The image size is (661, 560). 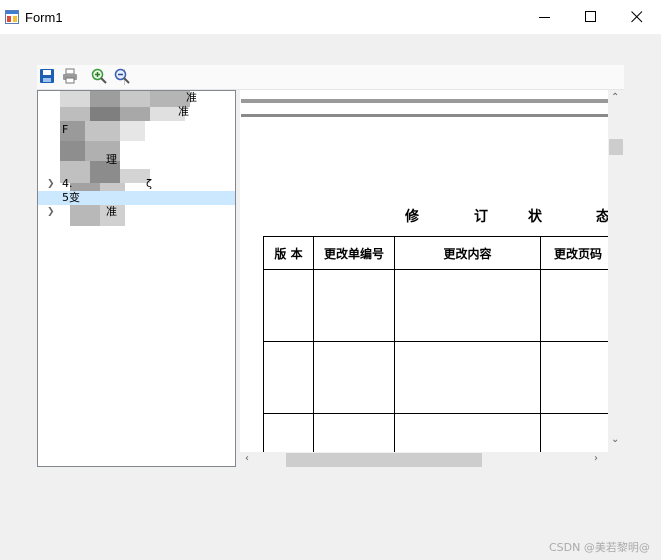 What do you see at coordinates (412, 217) in the screenshot?
I see `title-char: 修` at bounding box center [412, 217].